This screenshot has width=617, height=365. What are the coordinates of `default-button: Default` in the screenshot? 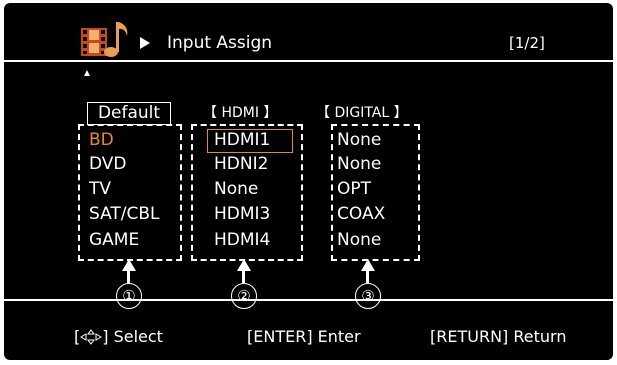 It's located at (129, 113).